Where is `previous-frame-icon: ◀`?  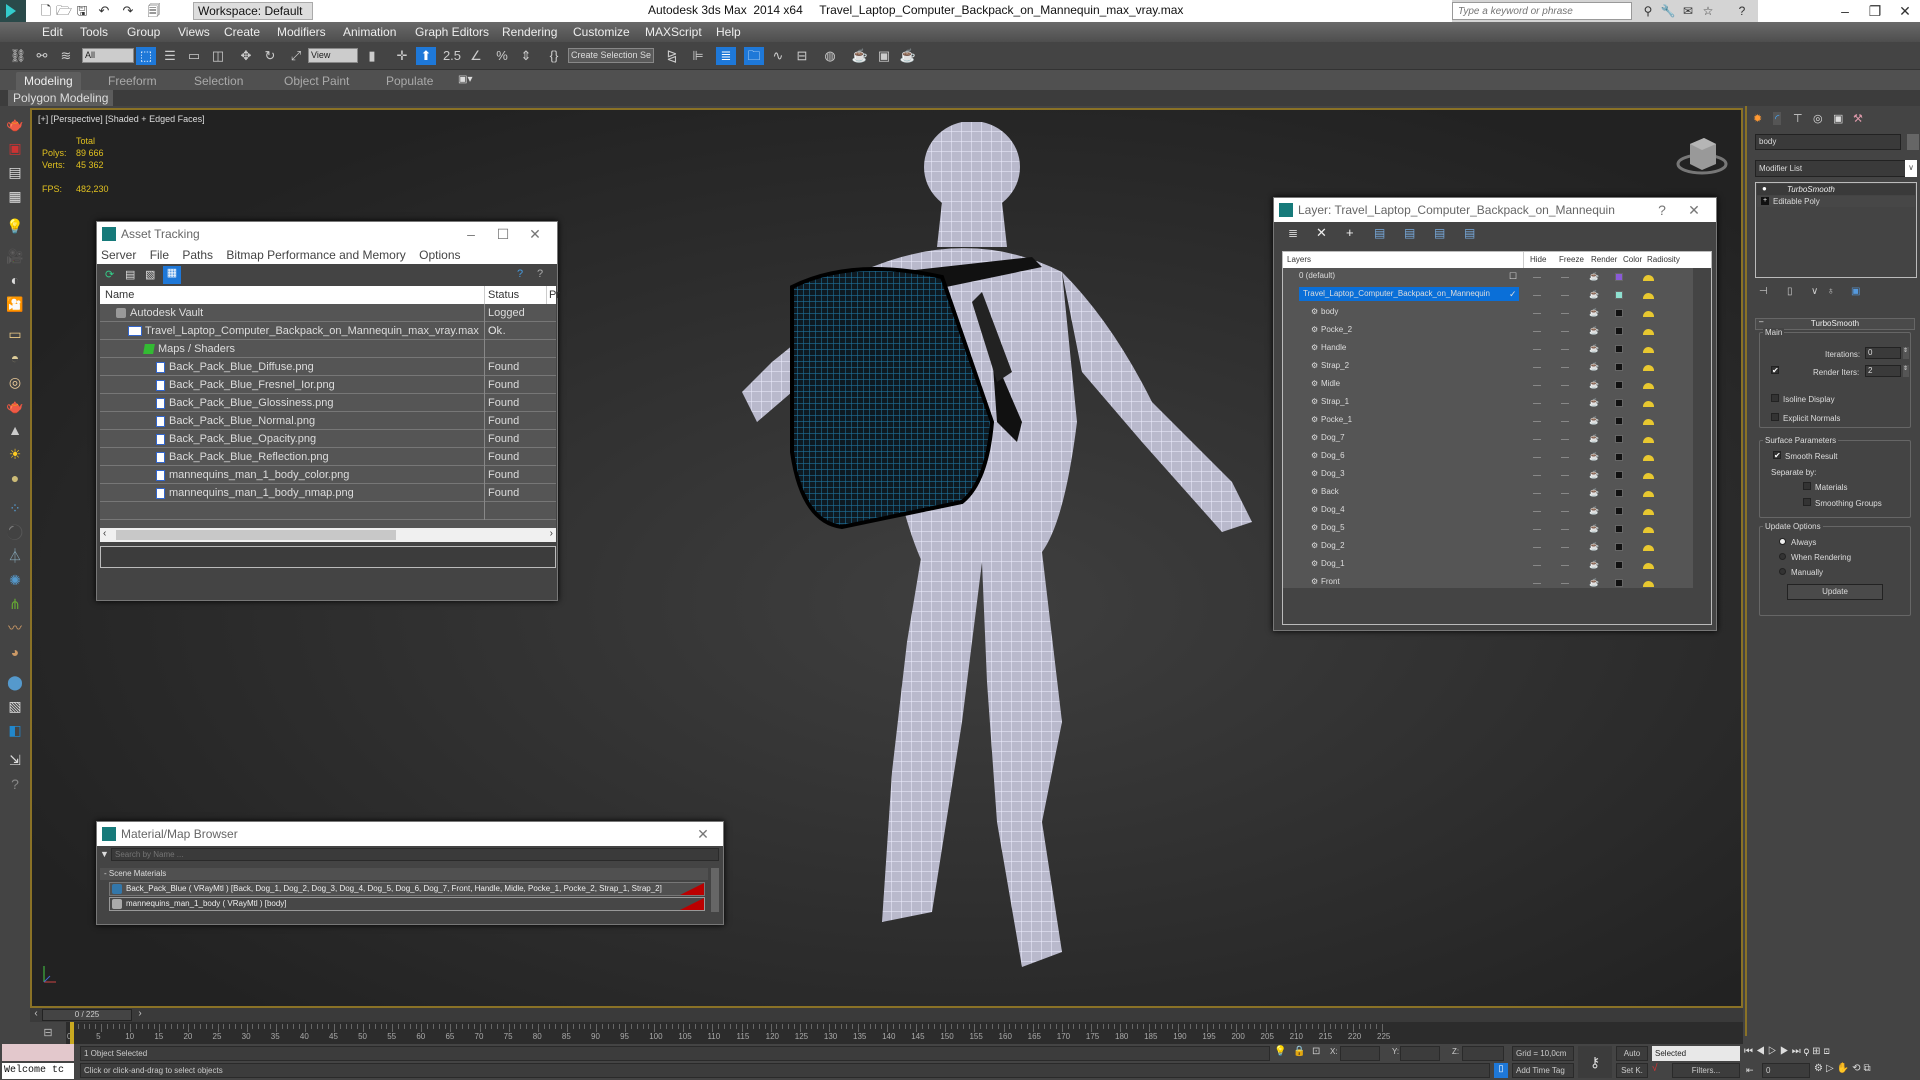
previous-frame-icon: ◀ is located at coordinates (1762, 1051).